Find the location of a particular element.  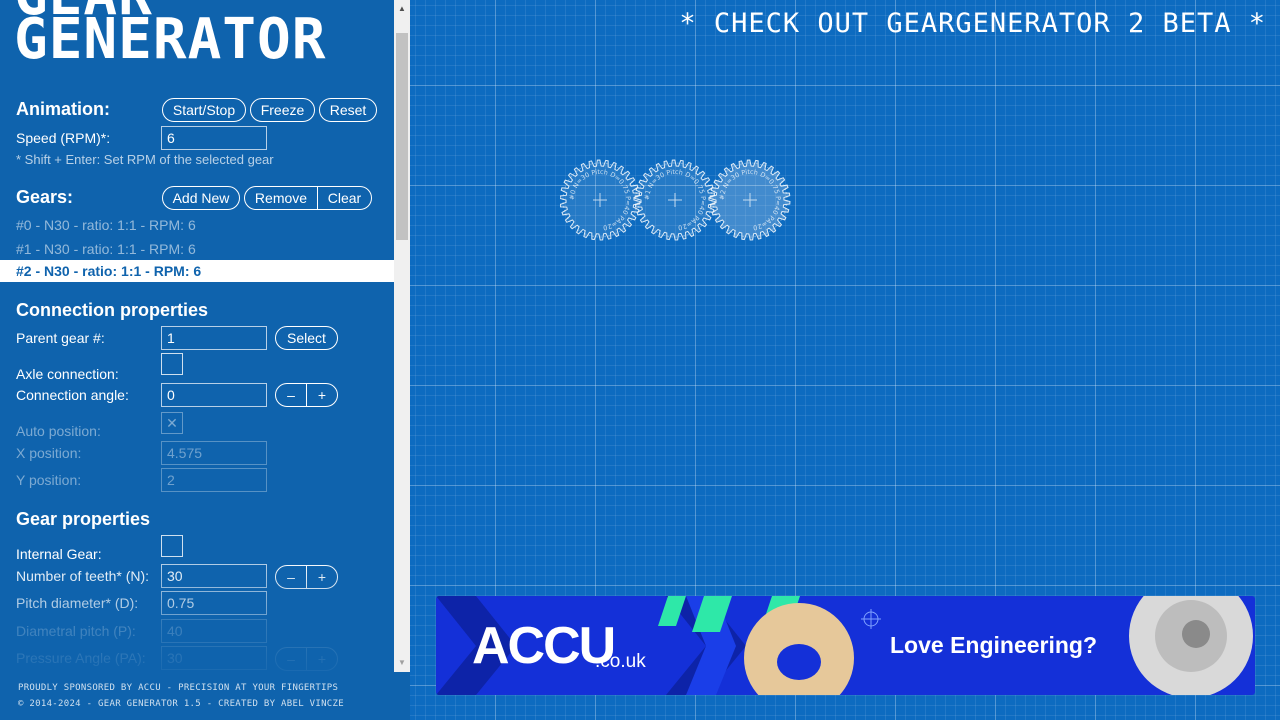

x-position-input is located at coordinates (214, 453).